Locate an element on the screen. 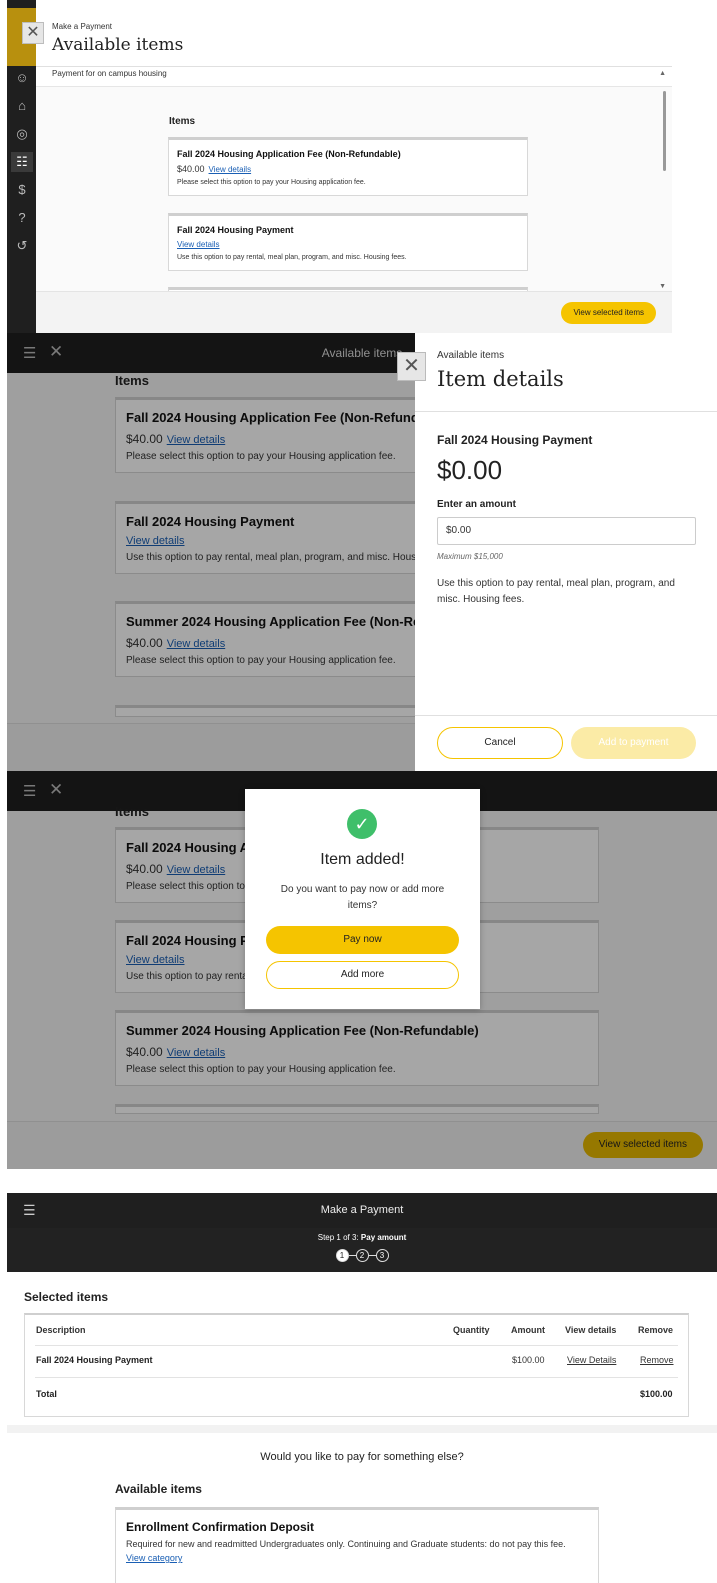 The width and height of the screenshot is (717, 1583). drawer-amount: $0.00 is located at coordinates (470, 470).